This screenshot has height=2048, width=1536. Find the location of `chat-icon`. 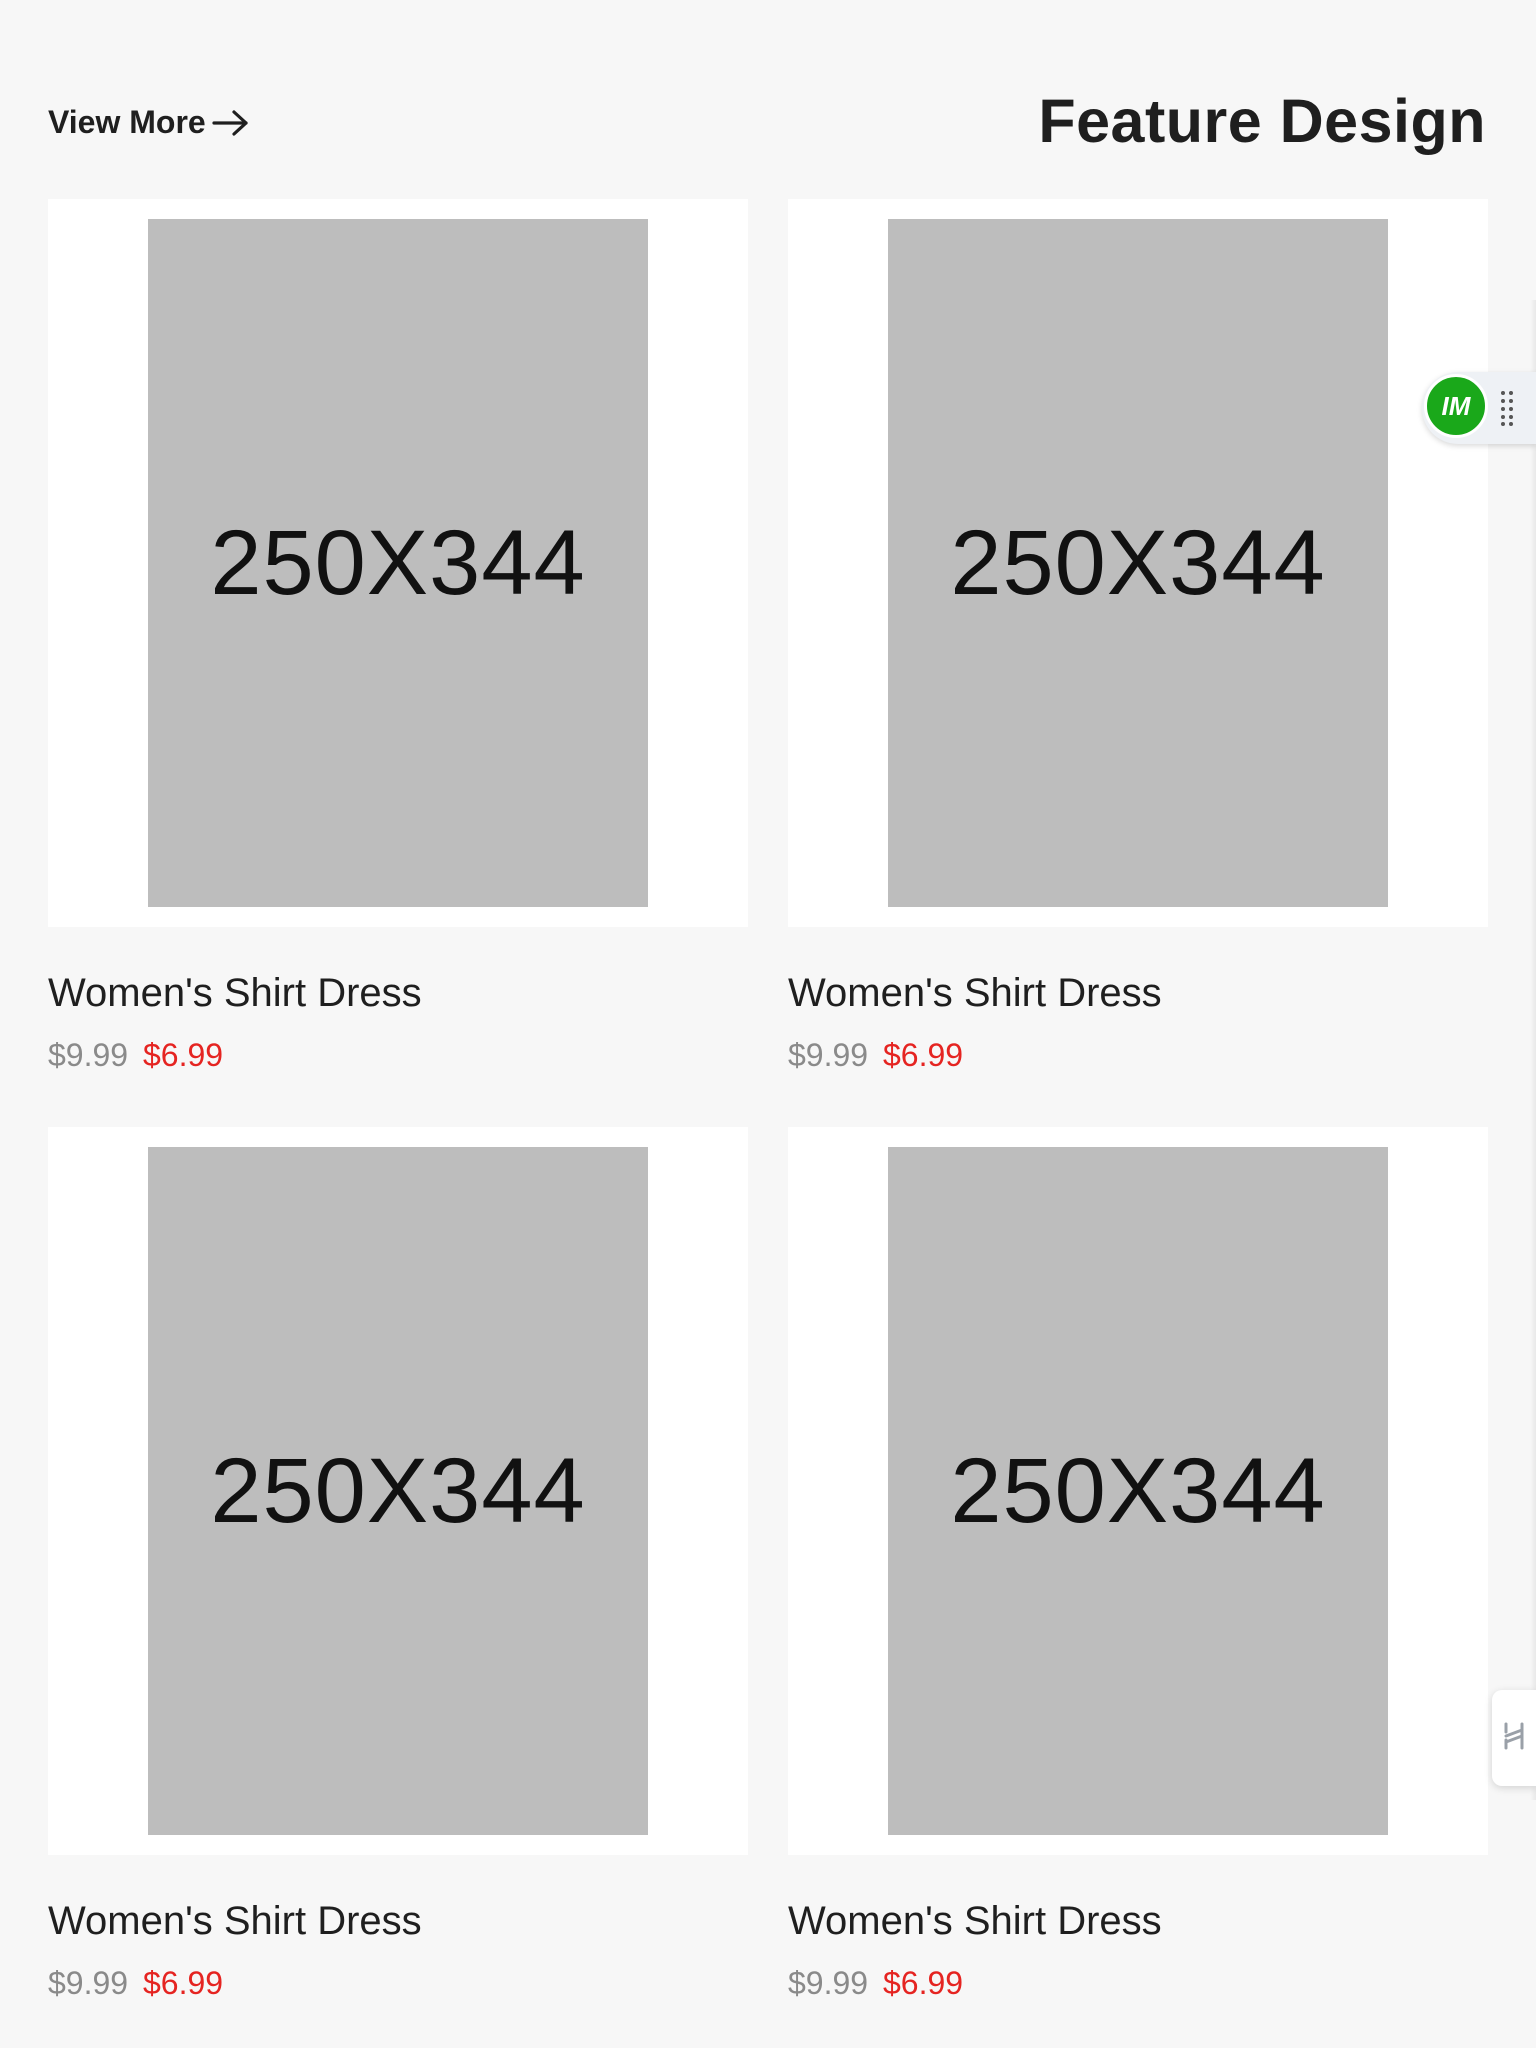

chat-icon is located at coordinates (1514, 1738).